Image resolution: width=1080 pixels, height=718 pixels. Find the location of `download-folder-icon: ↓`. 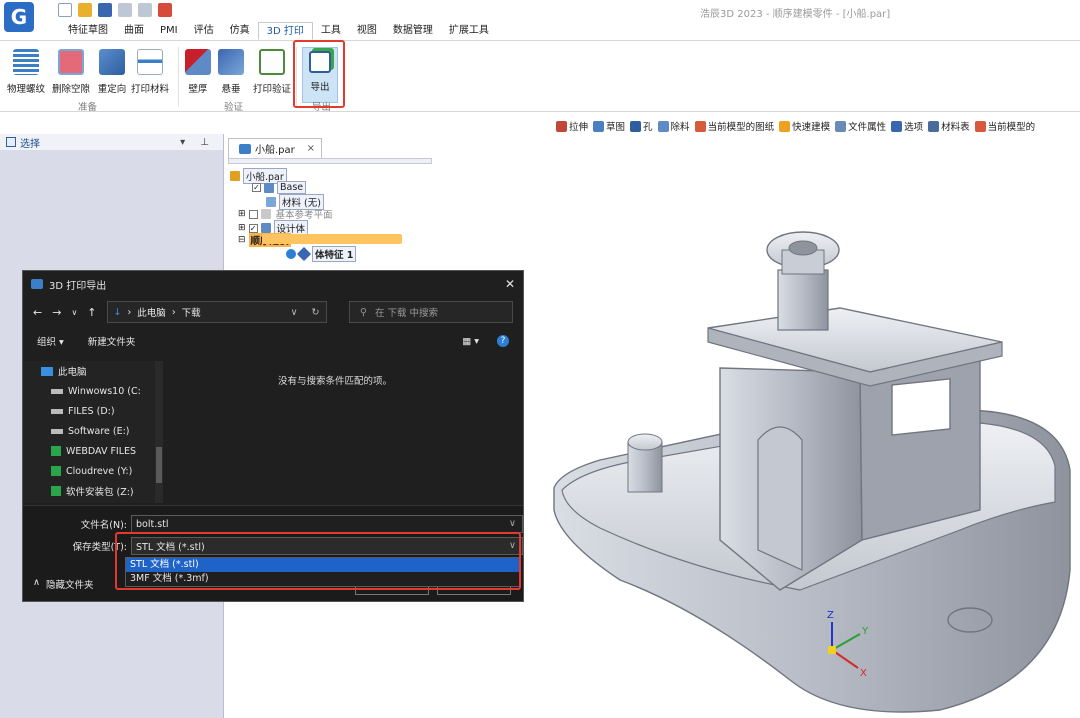

download-folder-icon: ↓ is located at coordinates (117, 312).